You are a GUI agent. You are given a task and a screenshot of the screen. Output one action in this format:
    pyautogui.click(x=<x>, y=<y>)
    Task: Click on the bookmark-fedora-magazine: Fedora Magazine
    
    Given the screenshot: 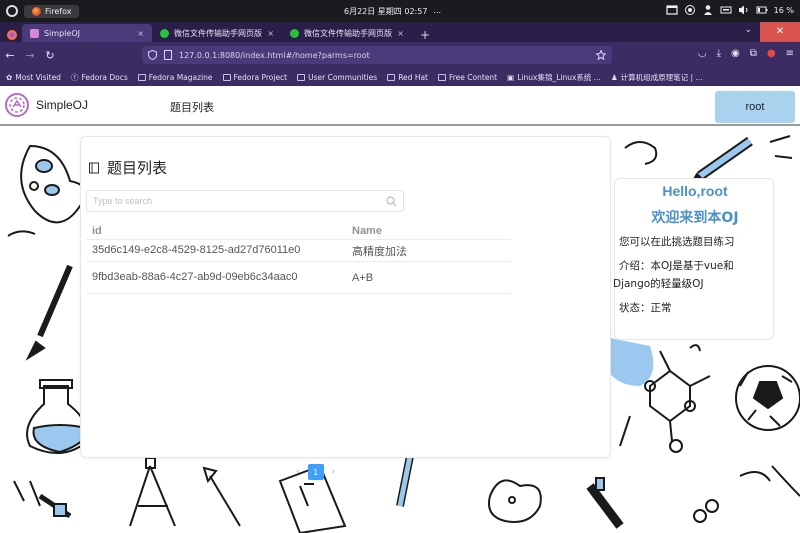 What is the action you would take?
    pyautogui.click(x=175, y=77)
    